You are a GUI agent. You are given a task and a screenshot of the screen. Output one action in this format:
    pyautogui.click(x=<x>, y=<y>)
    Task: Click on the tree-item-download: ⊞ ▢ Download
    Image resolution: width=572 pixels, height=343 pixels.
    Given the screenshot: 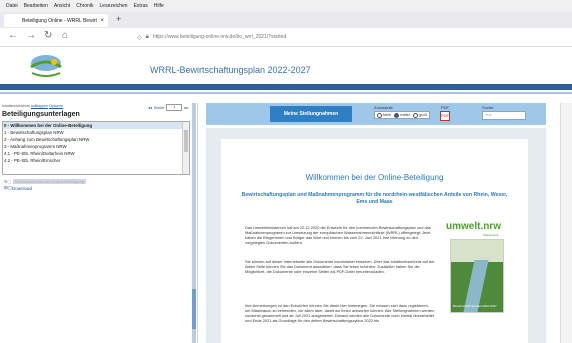 What is the action you would take?
    pyautogui.click(x=18, y=188)
    